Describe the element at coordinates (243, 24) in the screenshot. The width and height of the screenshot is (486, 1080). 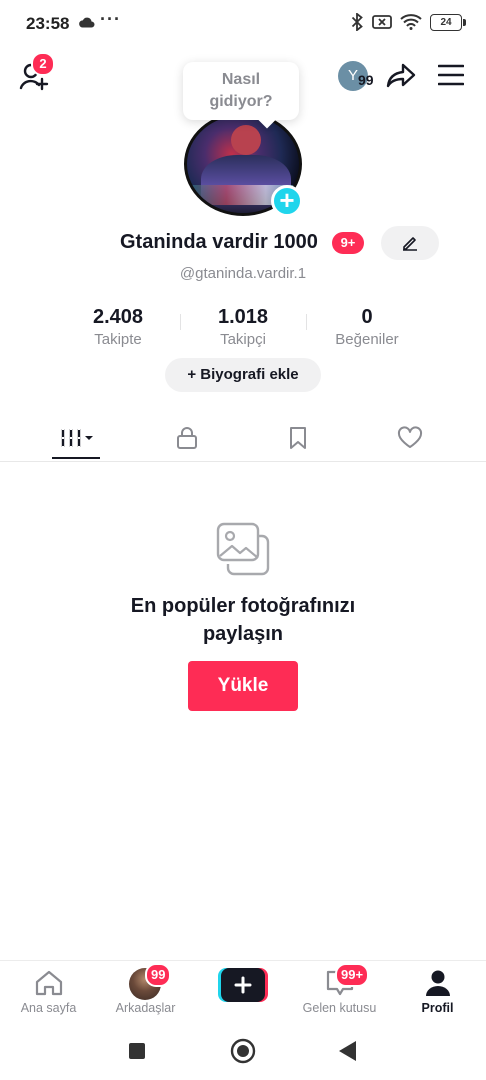
I see `status-bar: 23:58 ··· 24` at that location.